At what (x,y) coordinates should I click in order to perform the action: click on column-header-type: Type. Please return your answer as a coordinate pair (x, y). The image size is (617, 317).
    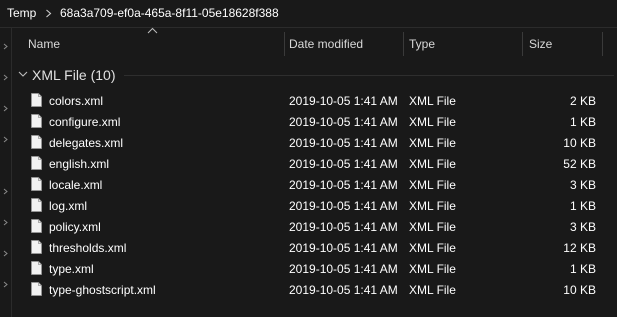
    Looking at the image, I should click on (422, 44).